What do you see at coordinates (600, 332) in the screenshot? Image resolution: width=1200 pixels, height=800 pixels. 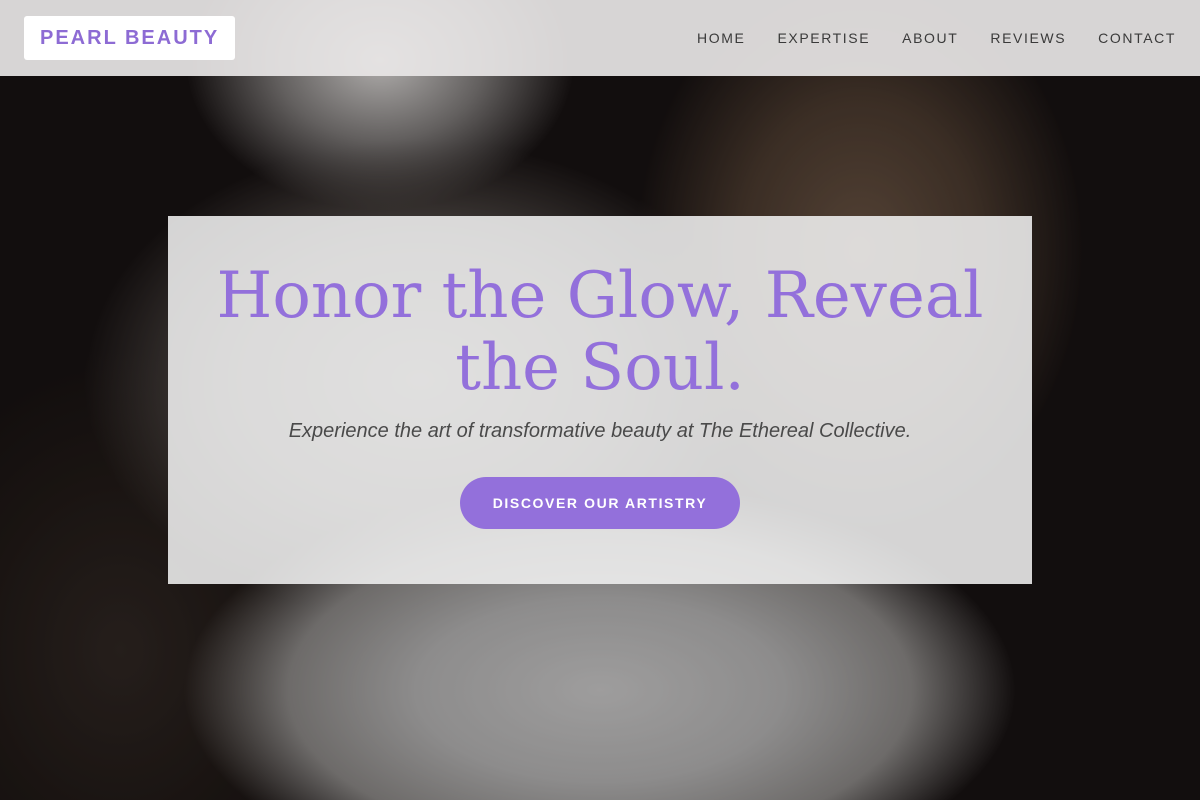 I see `hero-title: Honor the Glow, Reveal the Soul.` at bounding box center [600, 332].